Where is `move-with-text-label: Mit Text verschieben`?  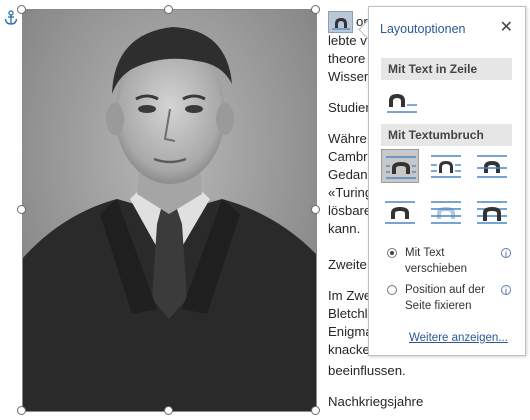 move-with-text-label: Mit Text verschieben is located at coordinates (436, 261).